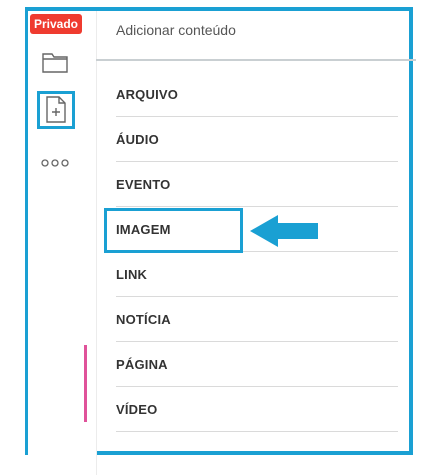  I want to click on add-page-icon, so click(56, 109).